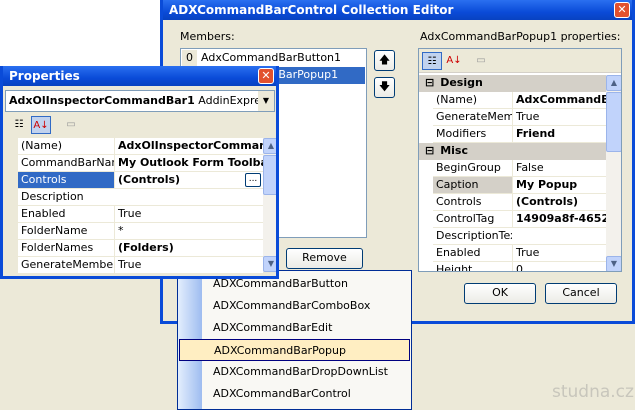 This screenshot has width=635, height=410. Describe the element at coordinates (294, 350) in the screenshot. I see `menu-item: ADXCommandBarPopup` at that location.